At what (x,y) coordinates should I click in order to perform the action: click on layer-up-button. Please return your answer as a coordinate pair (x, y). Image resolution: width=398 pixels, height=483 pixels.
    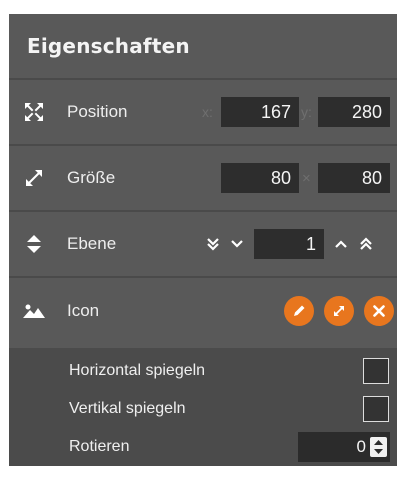
    Looking at the image, I should click on (341, 244).